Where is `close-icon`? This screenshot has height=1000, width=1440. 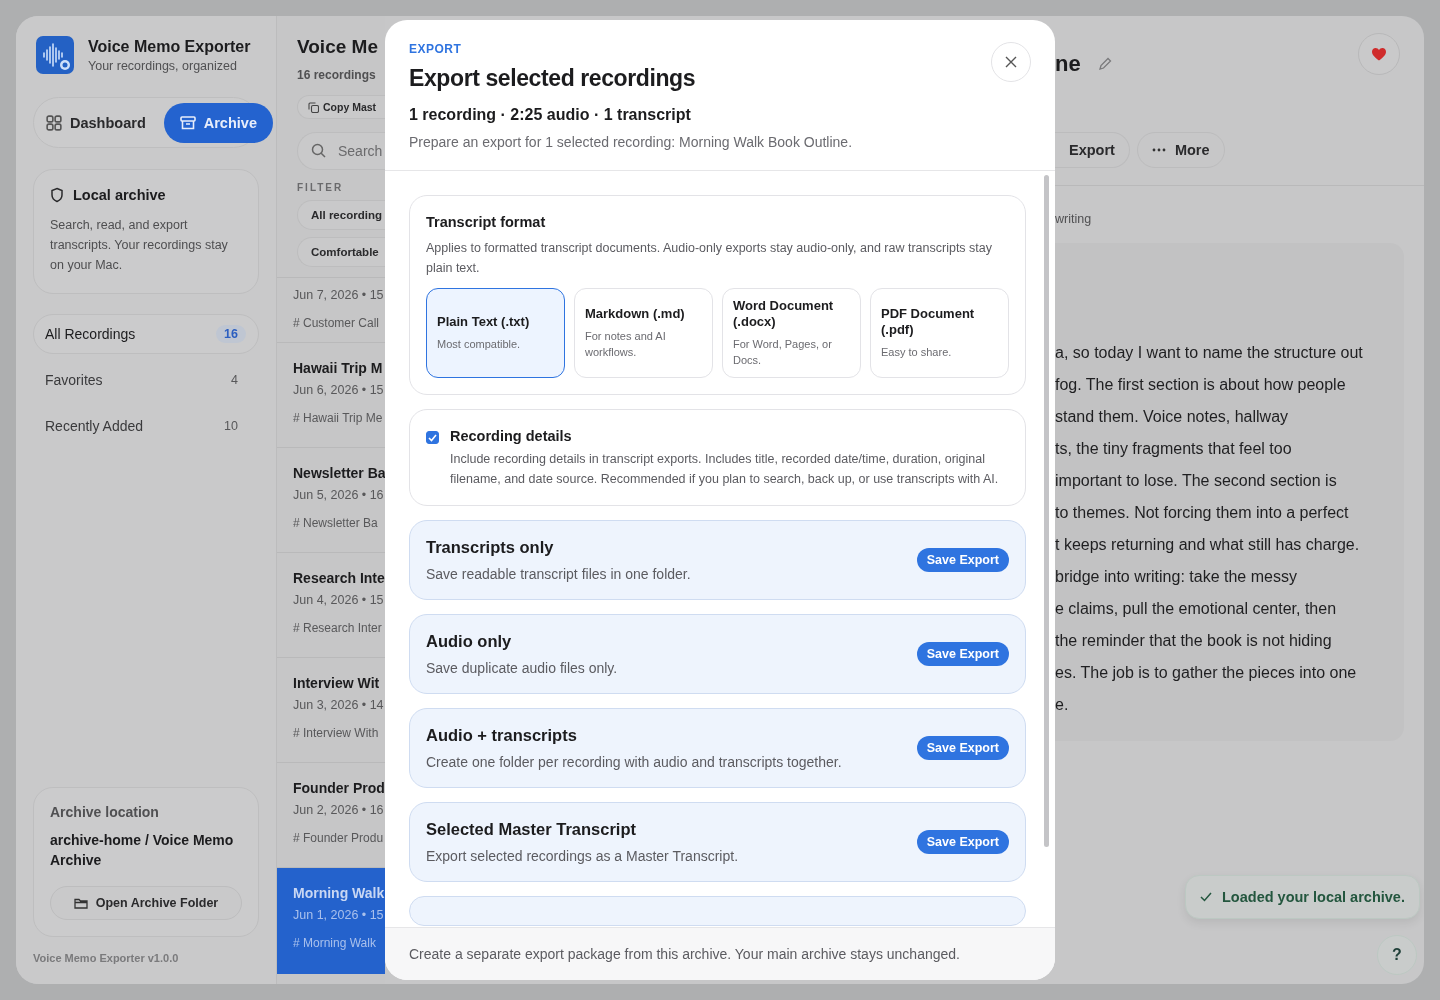
close-icon is located at coordinates (1011, 62).